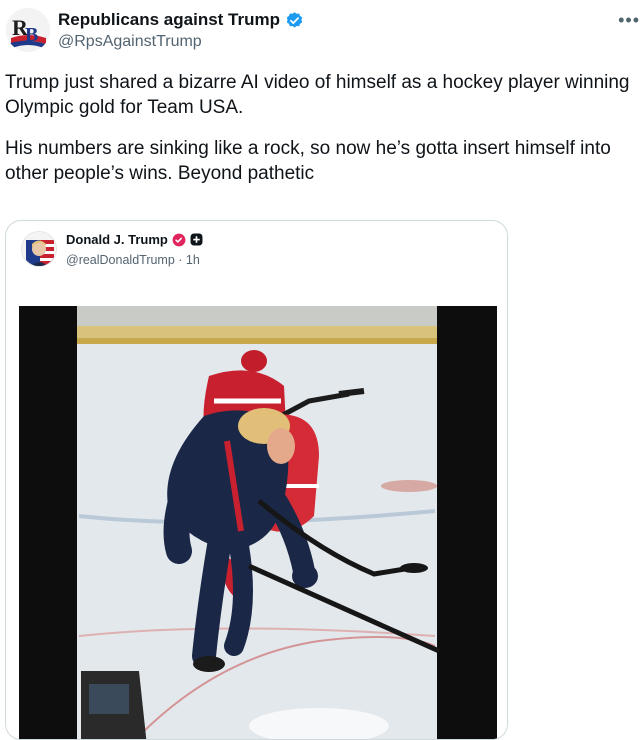 This screenshot has width=640, height=740. What do you see at coordinates (120, 260) in the screenshot?
I see `quoted-author-handle: @realDonaldTrump` at bounding box center [120, 260].